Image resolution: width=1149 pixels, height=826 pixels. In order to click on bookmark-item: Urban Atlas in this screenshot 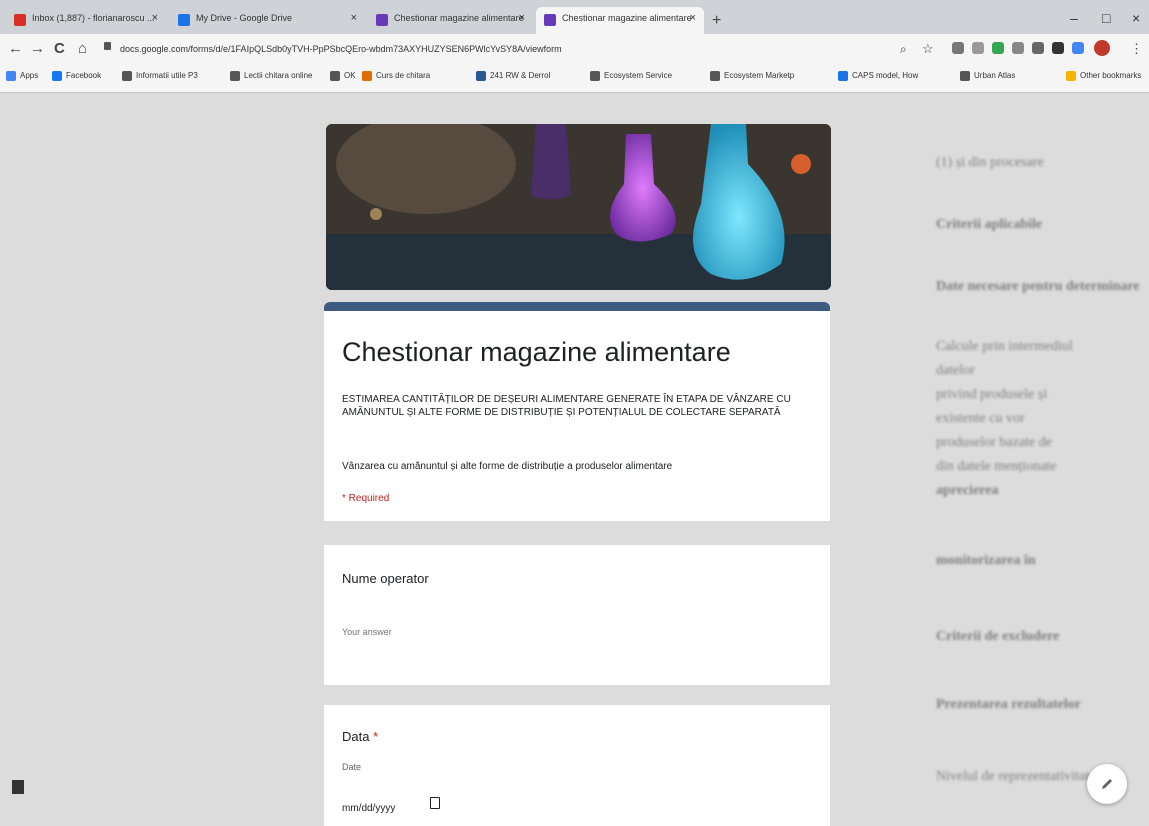, I will do `click(988, 76)`.